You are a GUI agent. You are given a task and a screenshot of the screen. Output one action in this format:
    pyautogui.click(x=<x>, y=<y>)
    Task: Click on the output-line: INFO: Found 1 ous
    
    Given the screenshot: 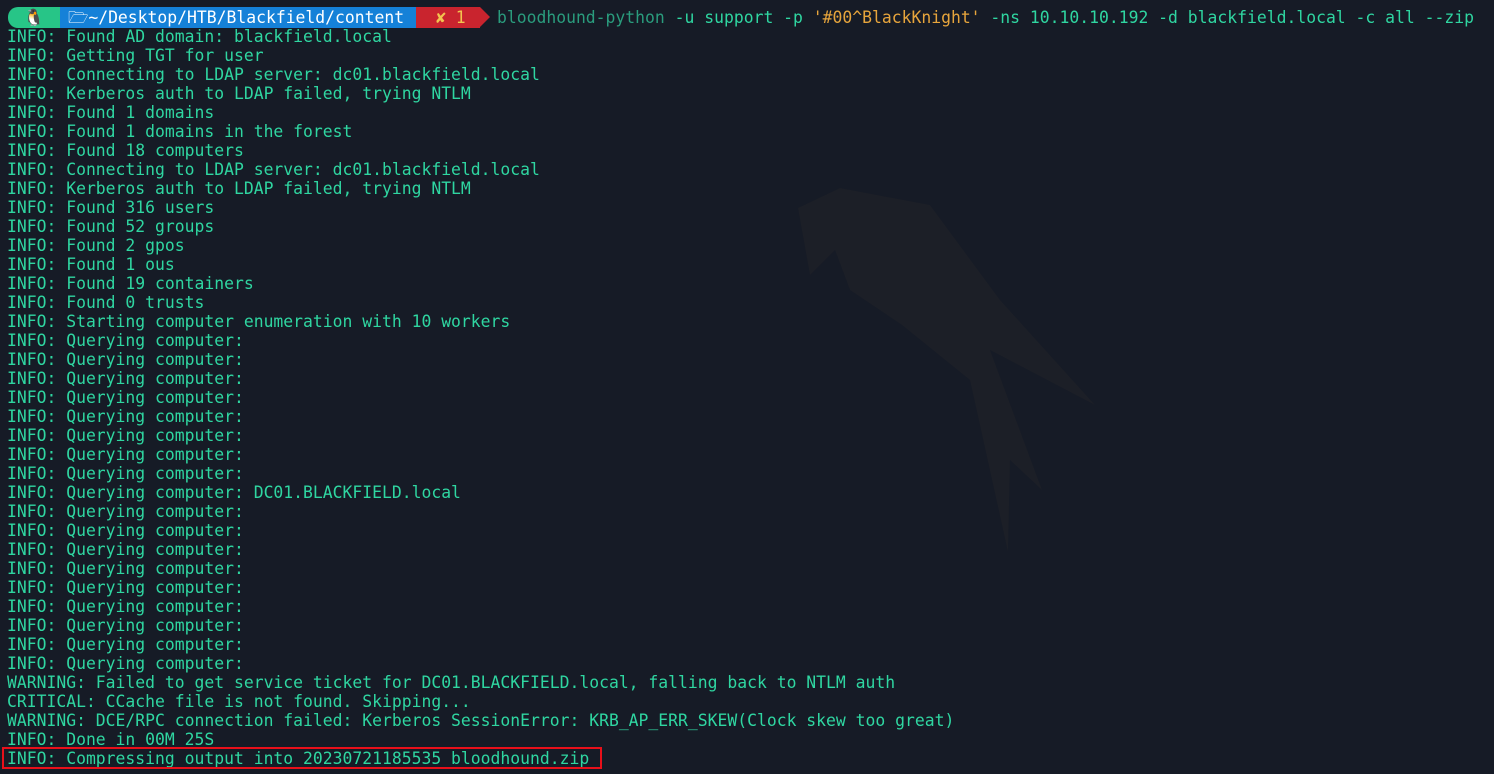 What is the action you would take?
    pyautogui.click(x=91, y=264)
    